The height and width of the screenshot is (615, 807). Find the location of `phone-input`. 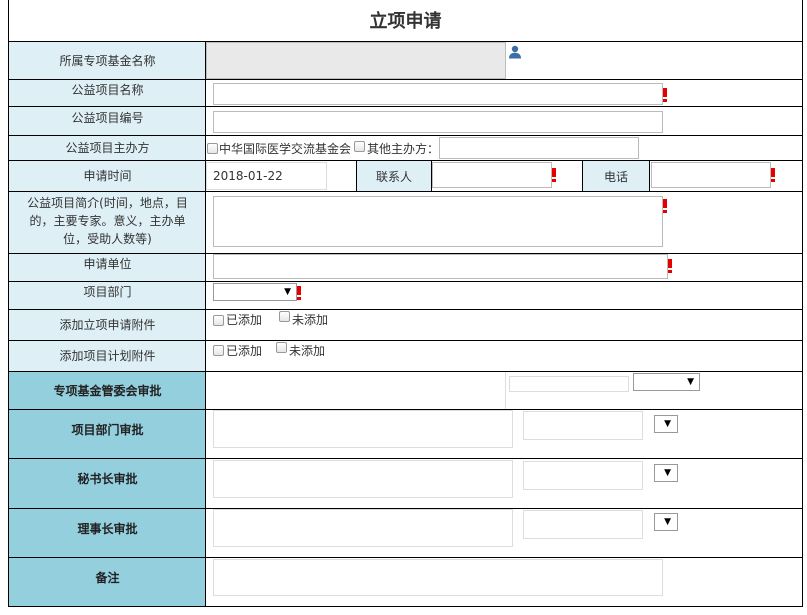

phone-input is located at coordinates (711, 175).